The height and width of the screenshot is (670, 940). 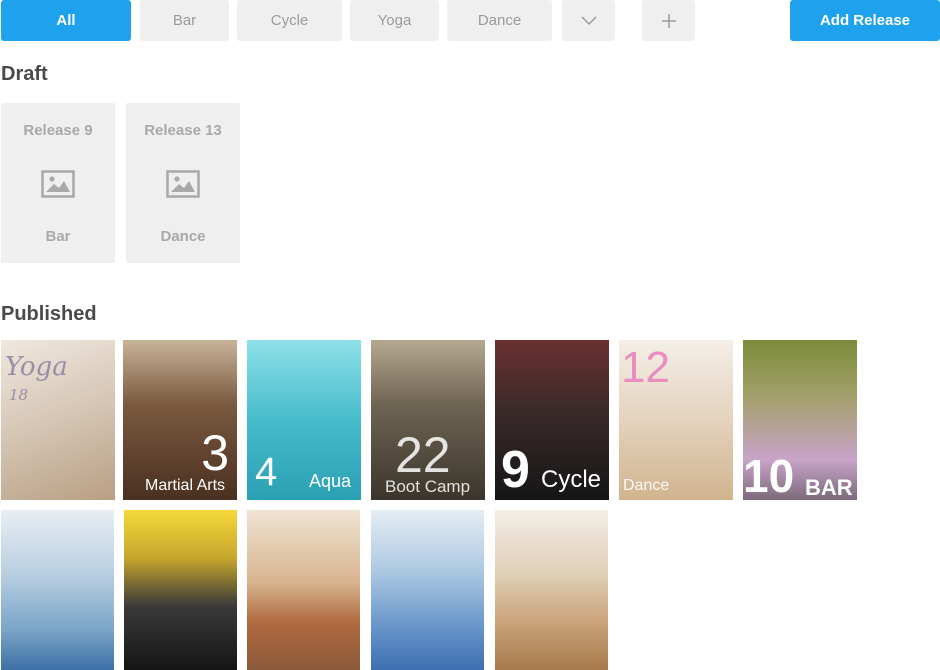 I want to click on release-tile-bar: 10 BAR, so click(x=800, y=420).